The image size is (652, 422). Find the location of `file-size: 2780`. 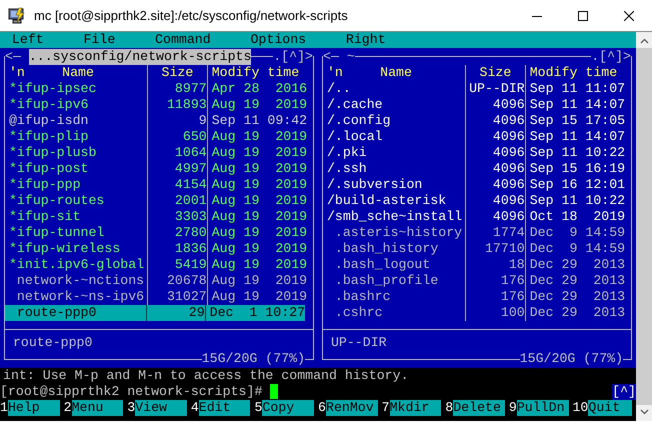

file-size: 2780 is located at coordinates (190, 232).